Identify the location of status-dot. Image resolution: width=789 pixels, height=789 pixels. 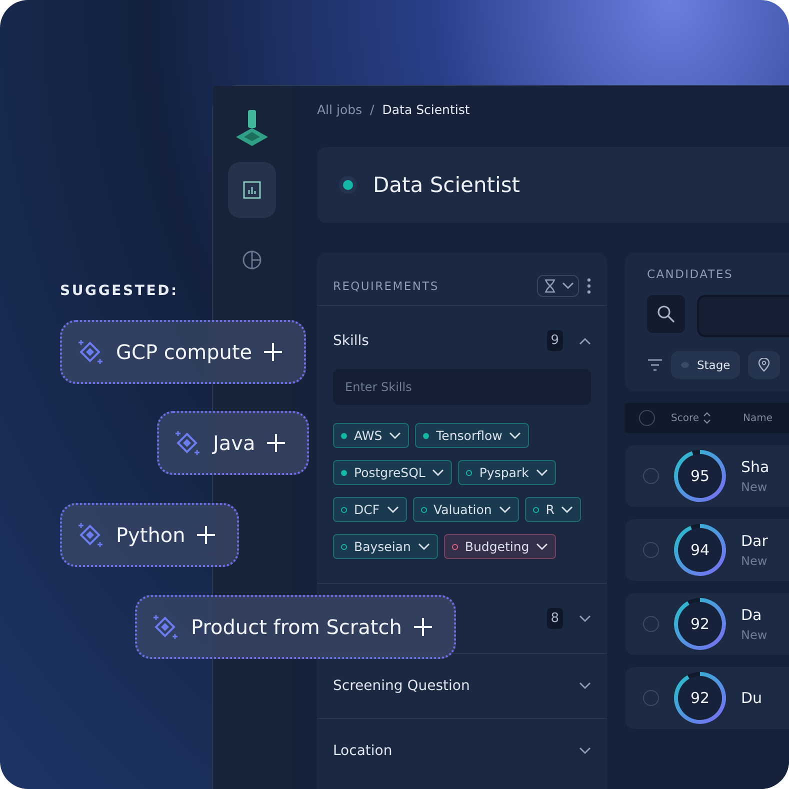
(348, 185).